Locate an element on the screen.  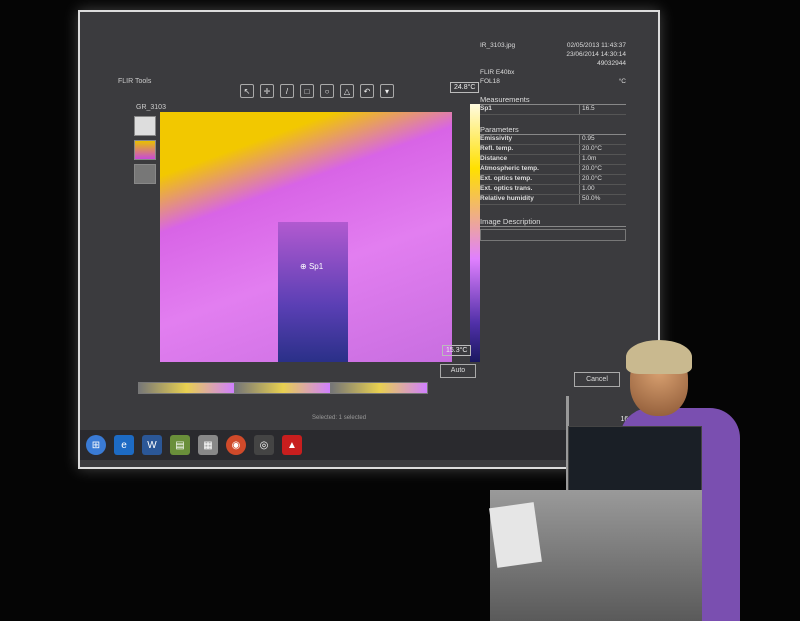
parameters-header: Parameters is located at coordinates (553, 130).